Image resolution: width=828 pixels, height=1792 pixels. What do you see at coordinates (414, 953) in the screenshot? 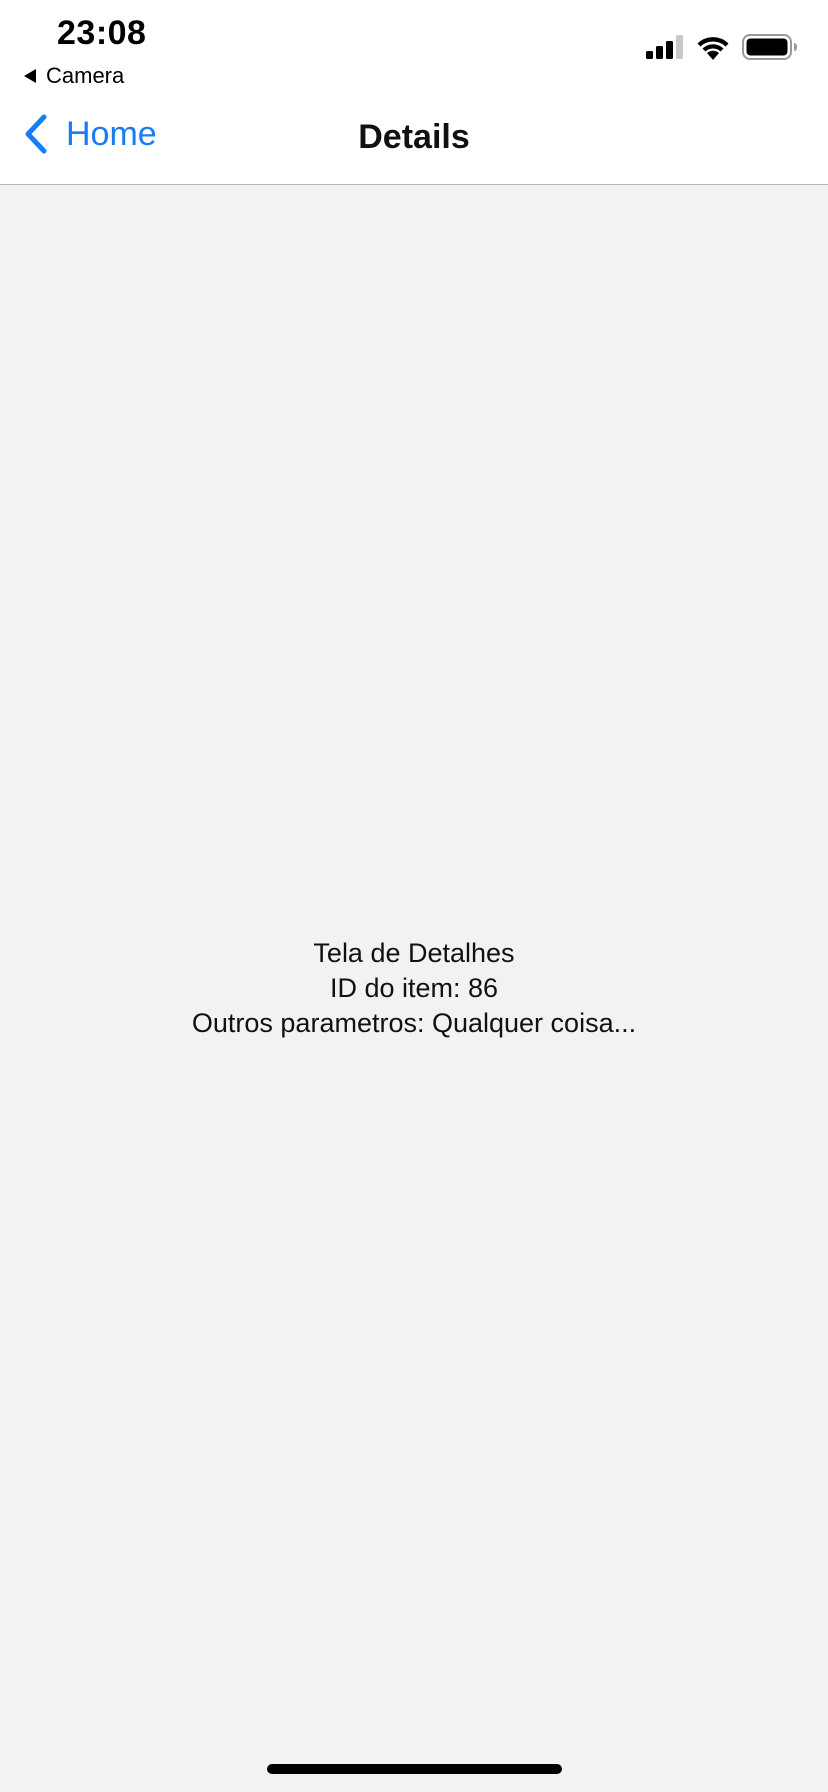
I see `details-heading: Tela de Detalhes` at bounding box center [414, 953].